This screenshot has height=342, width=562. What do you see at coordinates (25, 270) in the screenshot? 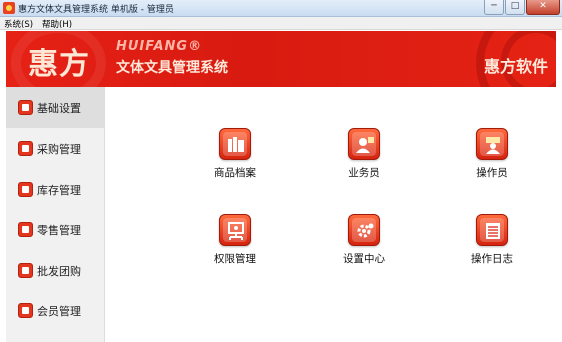
I see `wholesale-icon` at bounding box center [25, 270].